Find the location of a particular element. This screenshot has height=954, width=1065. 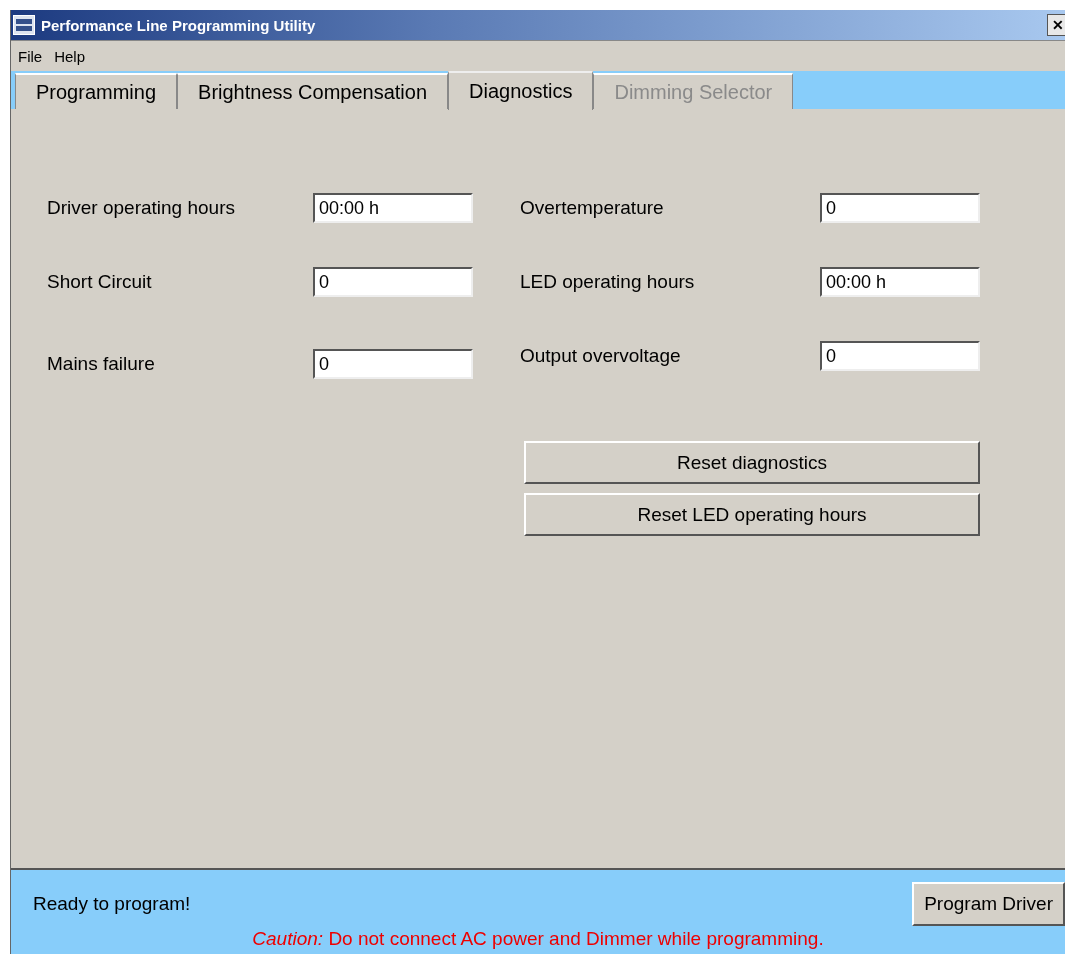

tab: Diagnostics is located at coordinates (521, 90).